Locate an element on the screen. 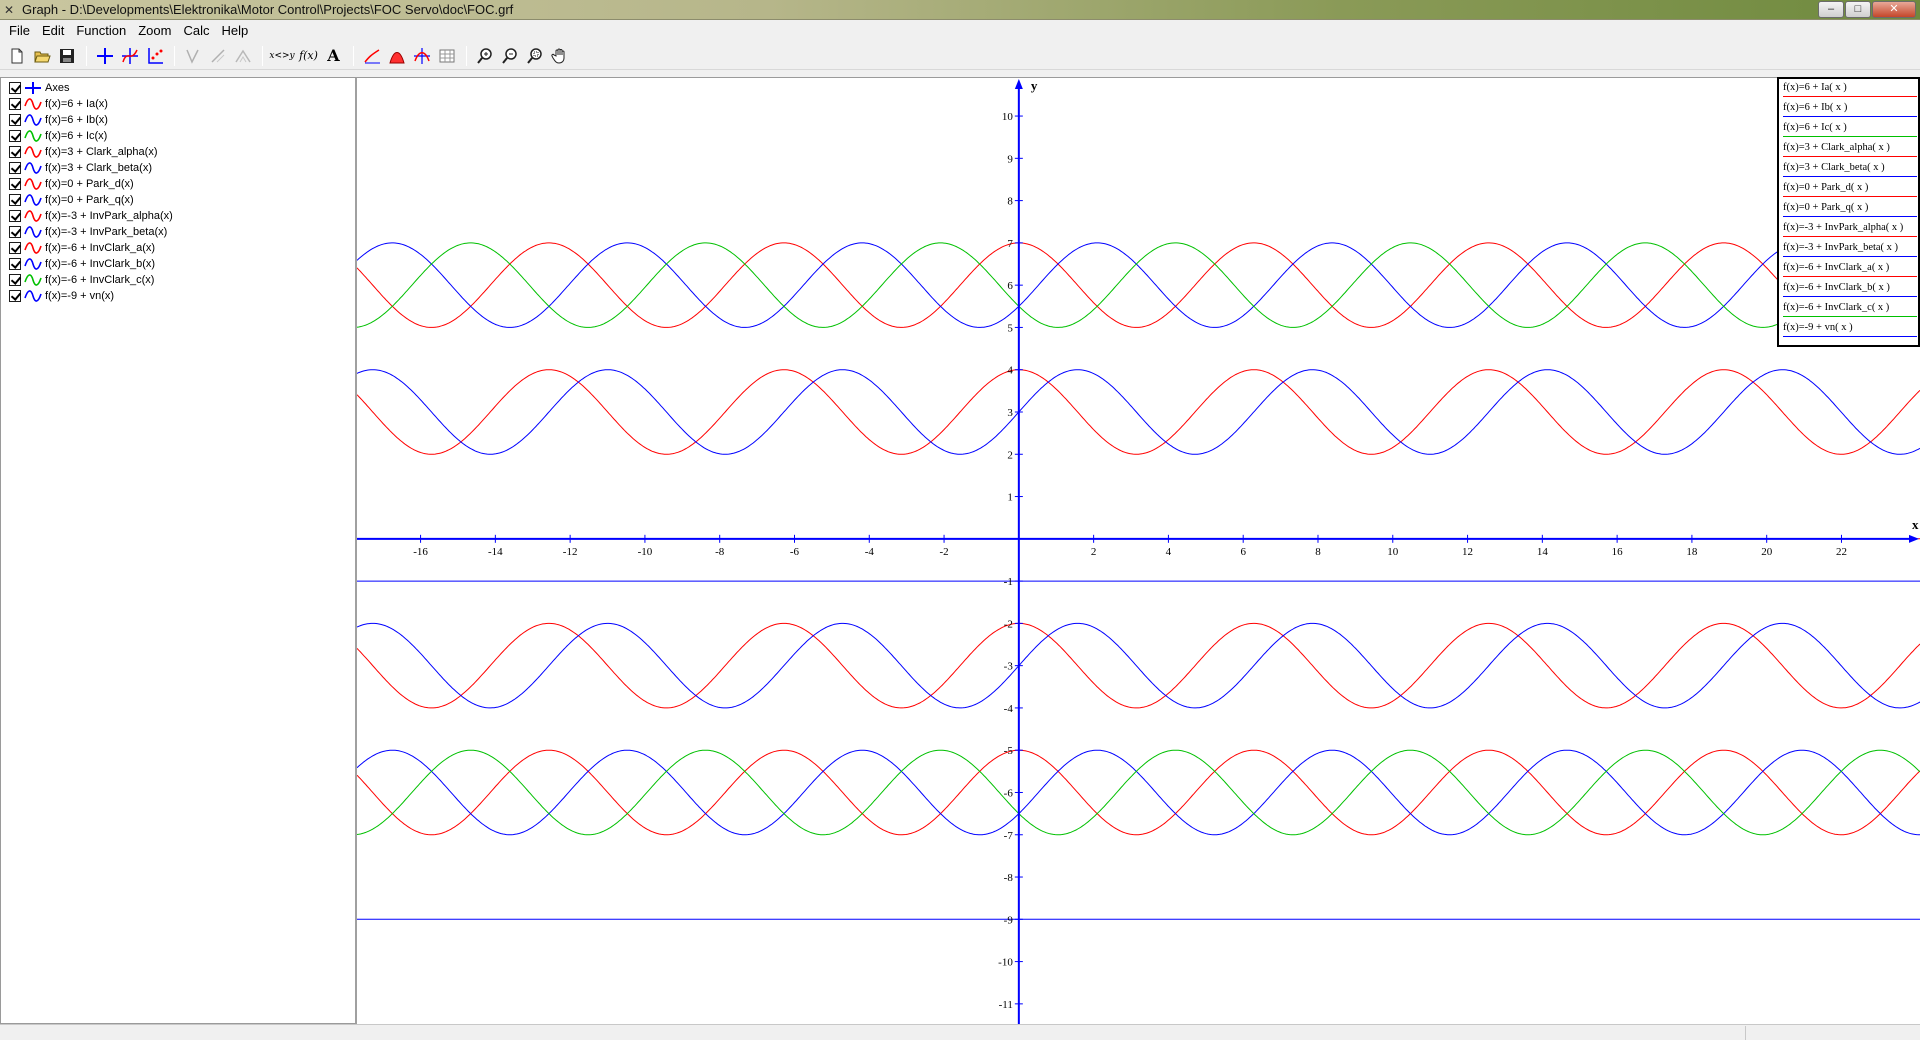 This screenshot has width=1920, height=1040. menu-calc: Calc is located at coordinates (196, 31).